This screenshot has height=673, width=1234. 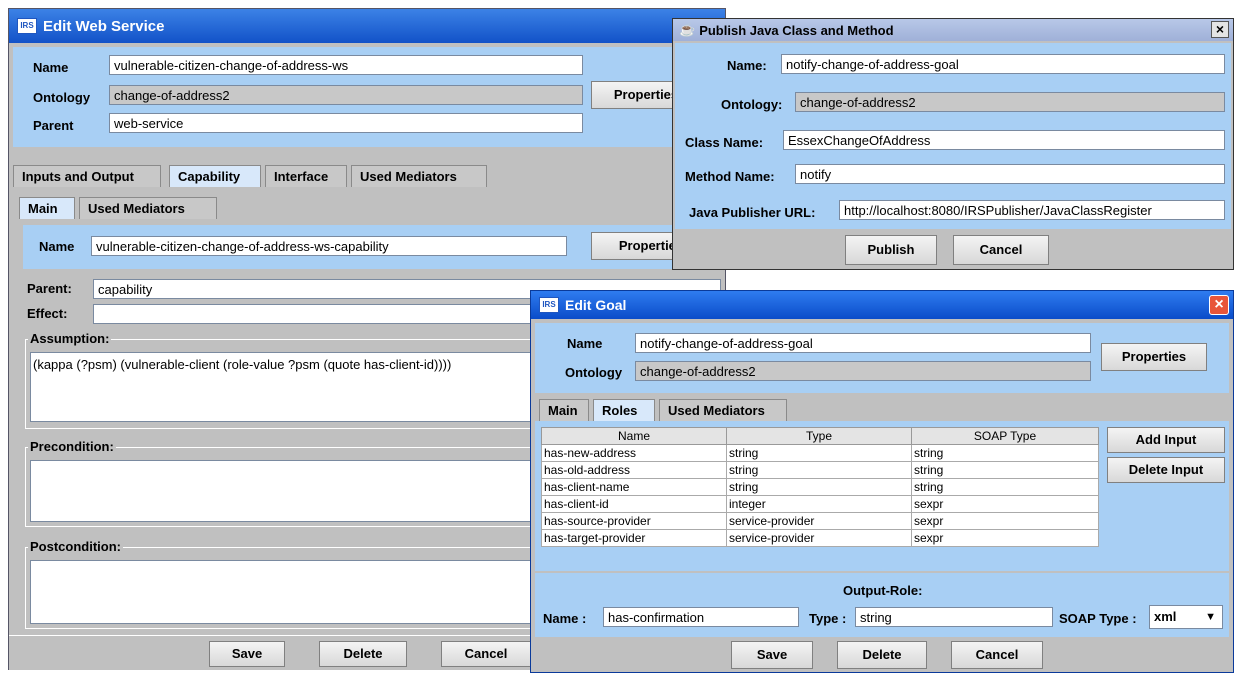 I want to click on postcondition-label: Postcondition:, so click(x=75, y=546).